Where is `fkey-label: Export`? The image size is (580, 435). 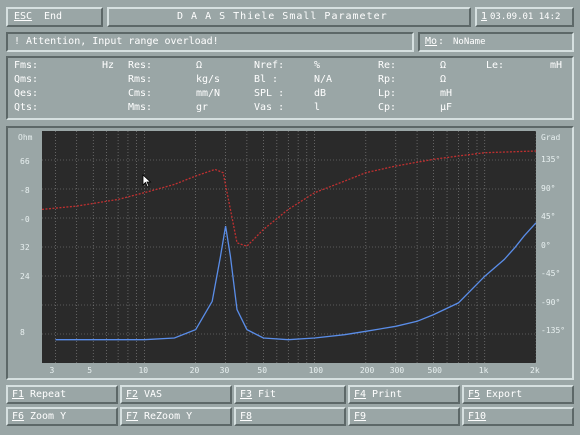
fkey-label: Export is located at coordinates (504, 394).